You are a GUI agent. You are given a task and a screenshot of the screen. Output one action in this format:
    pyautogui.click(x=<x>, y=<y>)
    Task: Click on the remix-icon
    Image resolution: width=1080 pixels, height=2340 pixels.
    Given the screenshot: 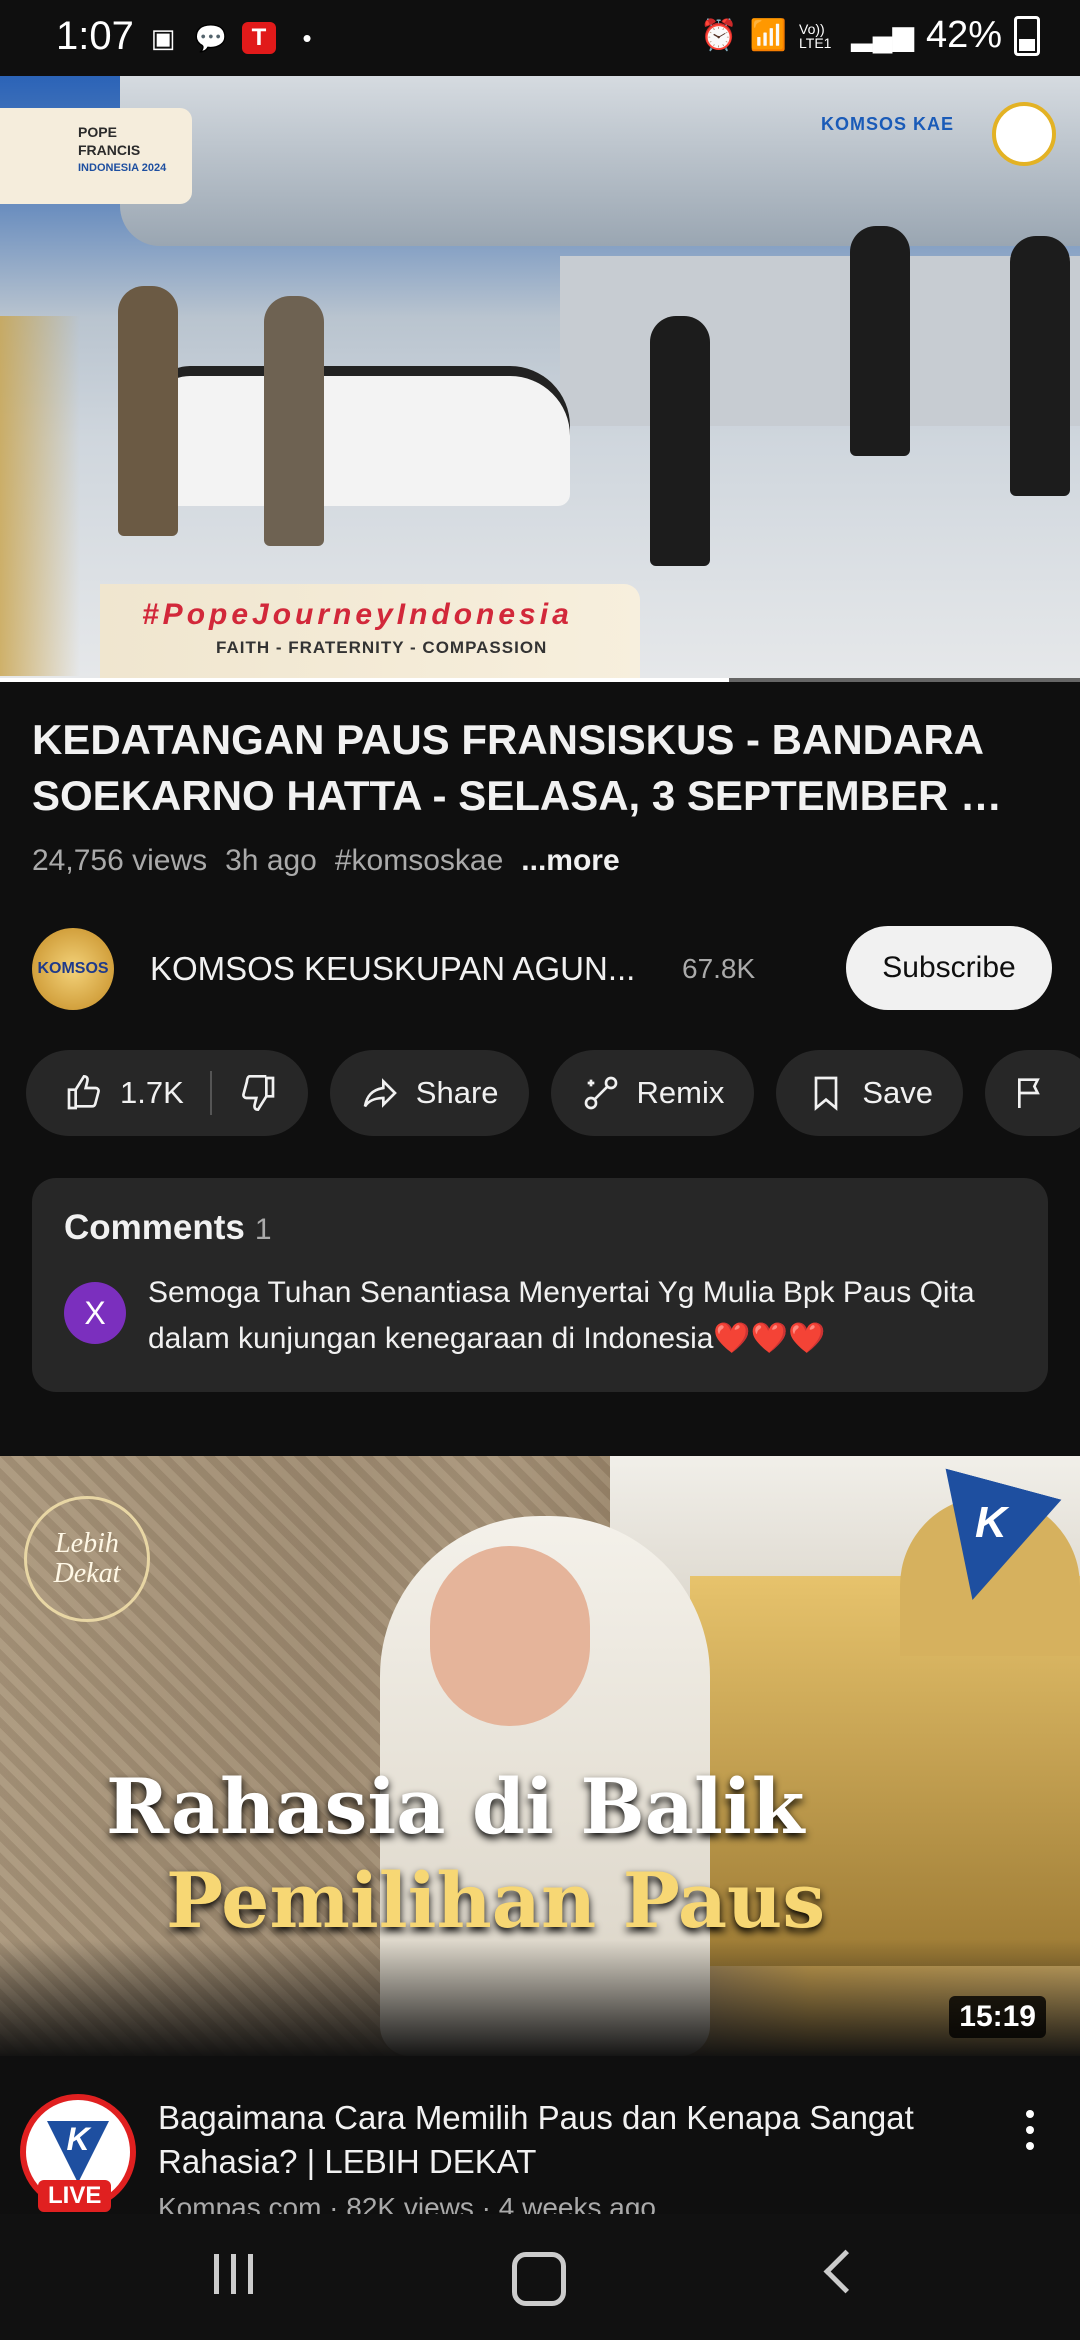 What is the action you would take?
    pyautogui.click(x=601, y=1093)
    